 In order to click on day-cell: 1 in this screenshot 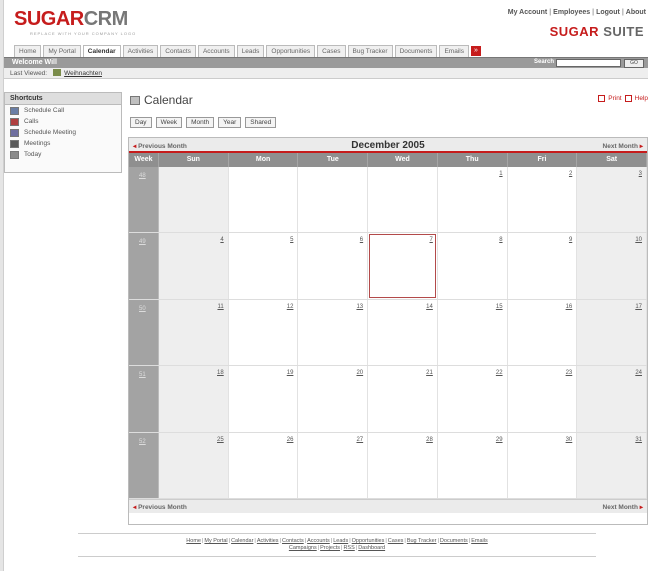, I will do `click(472, 200)`.